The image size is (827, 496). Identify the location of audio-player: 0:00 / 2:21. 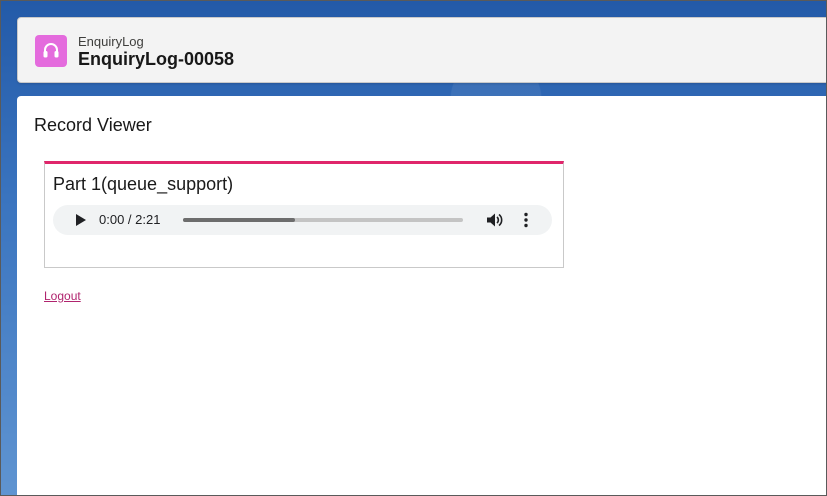
(302, 220).